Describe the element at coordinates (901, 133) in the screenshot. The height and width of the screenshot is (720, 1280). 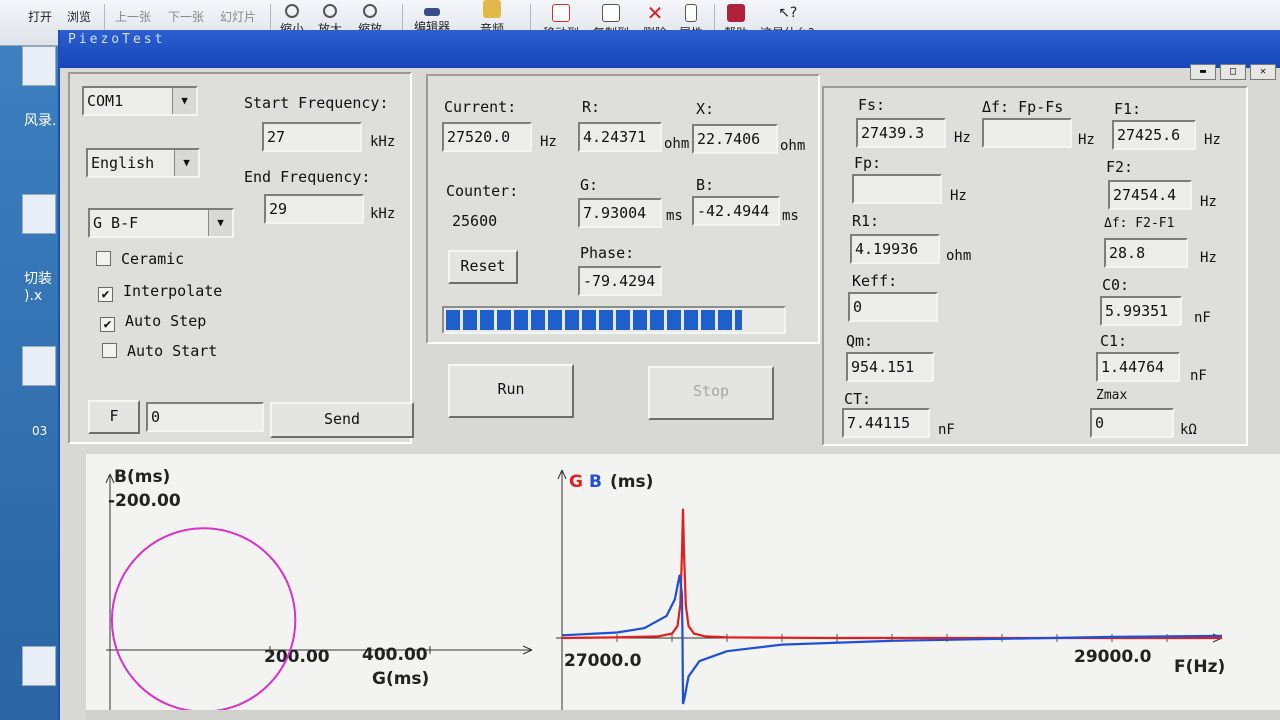
I see `fs-value: 27439.3` at that location.